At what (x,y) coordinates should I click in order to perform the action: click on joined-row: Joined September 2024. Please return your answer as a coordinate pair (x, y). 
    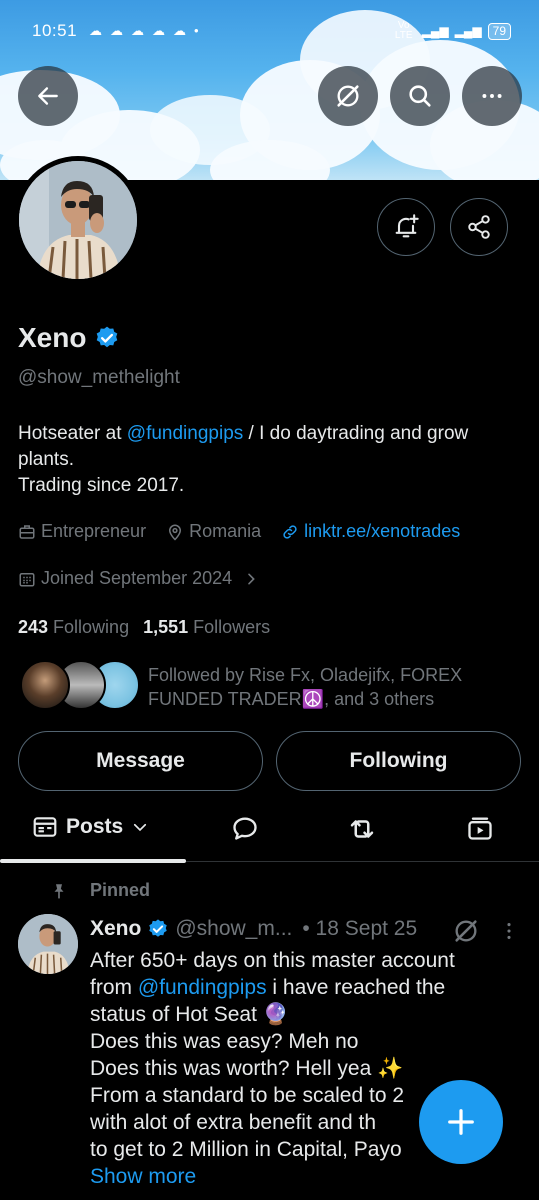
    Looking at the image, I should click on (148, 578).